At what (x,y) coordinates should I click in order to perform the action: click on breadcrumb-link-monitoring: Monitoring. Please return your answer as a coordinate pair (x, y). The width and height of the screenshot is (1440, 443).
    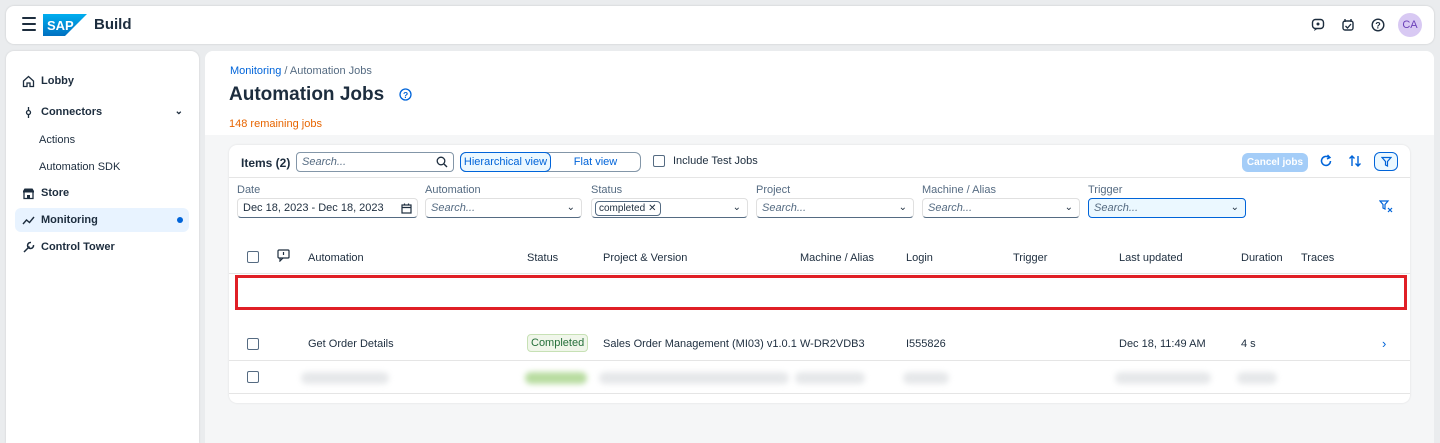
    Looking at the image, I should click on (255, 71).